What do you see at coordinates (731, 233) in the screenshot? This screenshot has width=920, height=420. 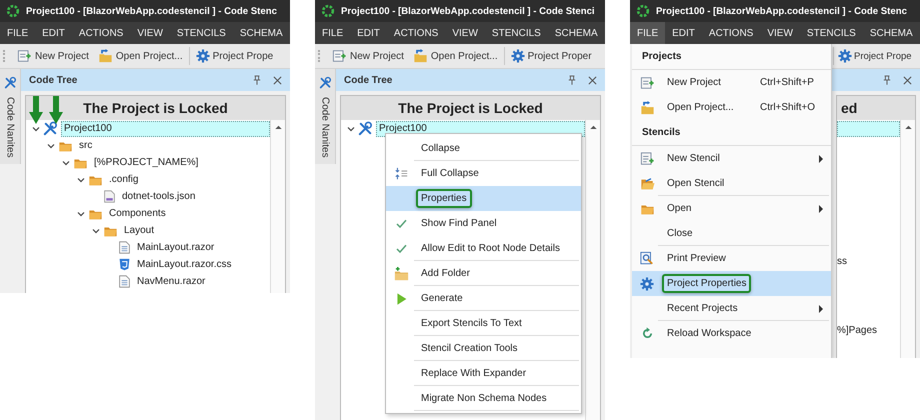 I see `menu-item: Close` at bounding box center [731, 233].